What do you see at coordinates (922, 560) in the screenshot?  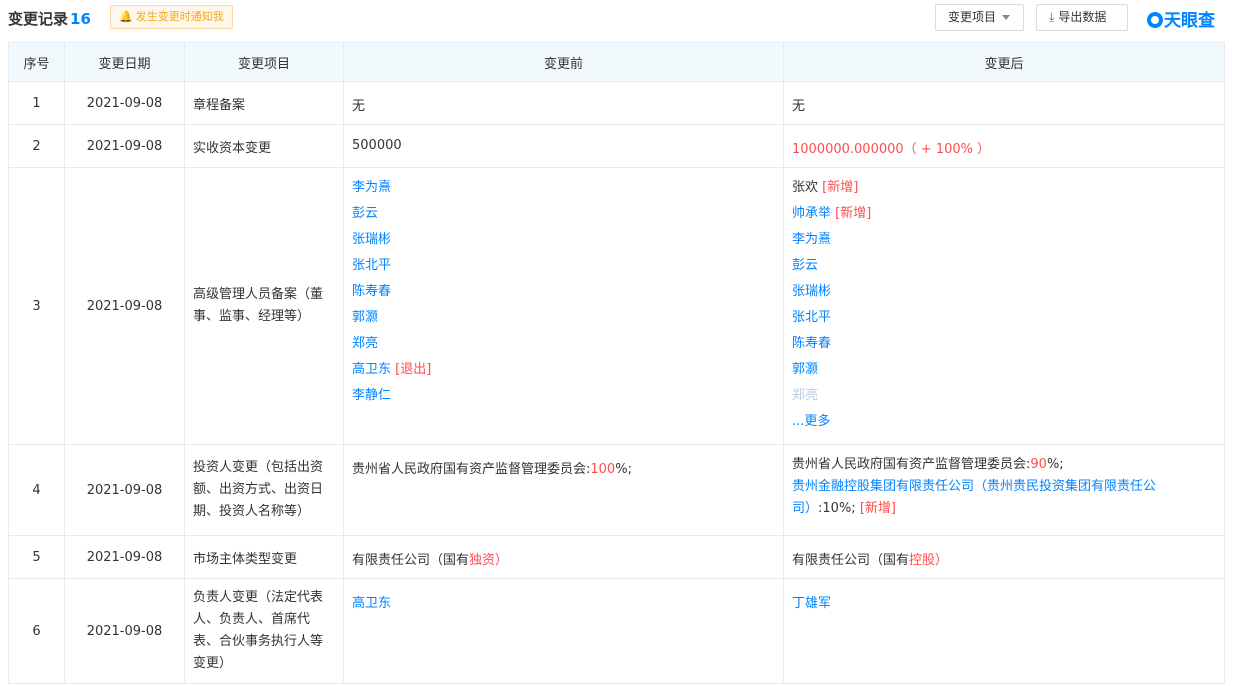 I see `type-highlight: 控股` at bounding box center [922, 560].